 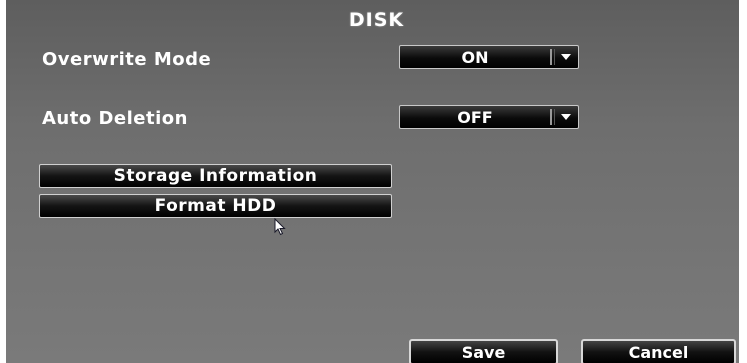 I want to click on page-title: DISK, so click(x=376, y=20).